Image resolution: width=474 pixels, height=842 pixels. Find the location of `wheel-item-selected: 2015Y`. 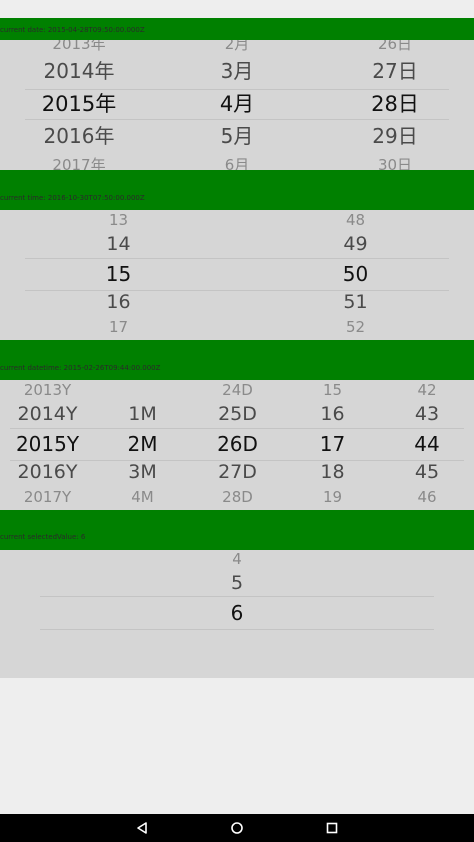

wheel-item-selected: 2015Y is located at coordinates (47, 444).